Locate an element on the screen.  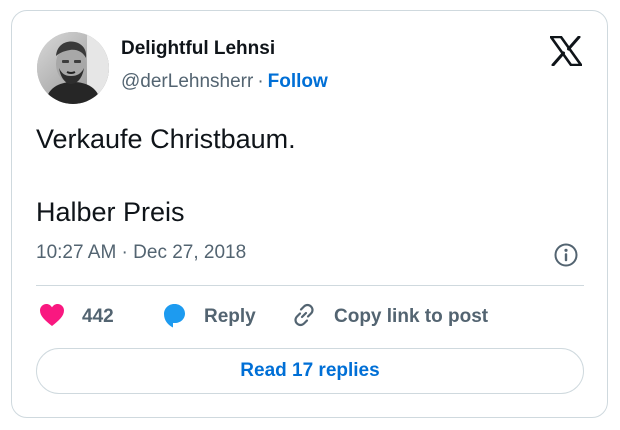
read-replies-button: Read 17 replies is located at coordinates (310, 371).